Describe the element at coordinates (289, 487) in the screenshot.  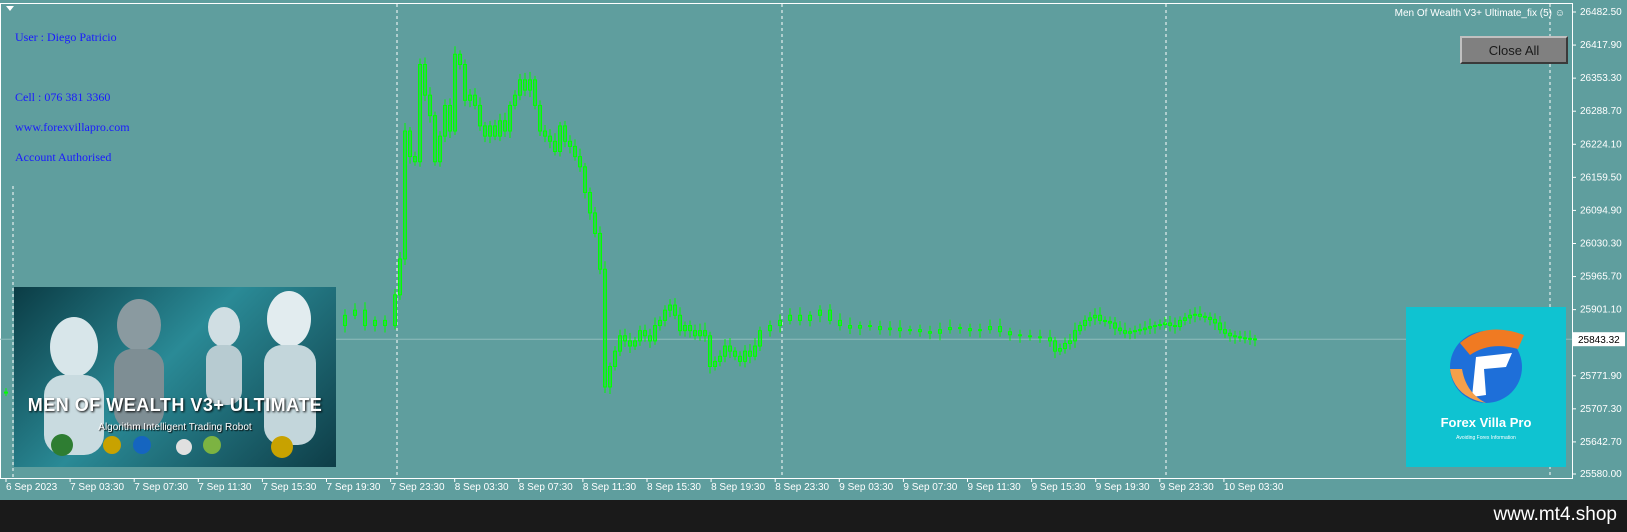
I see `time-label: 7 Sep 15:30` at that location.